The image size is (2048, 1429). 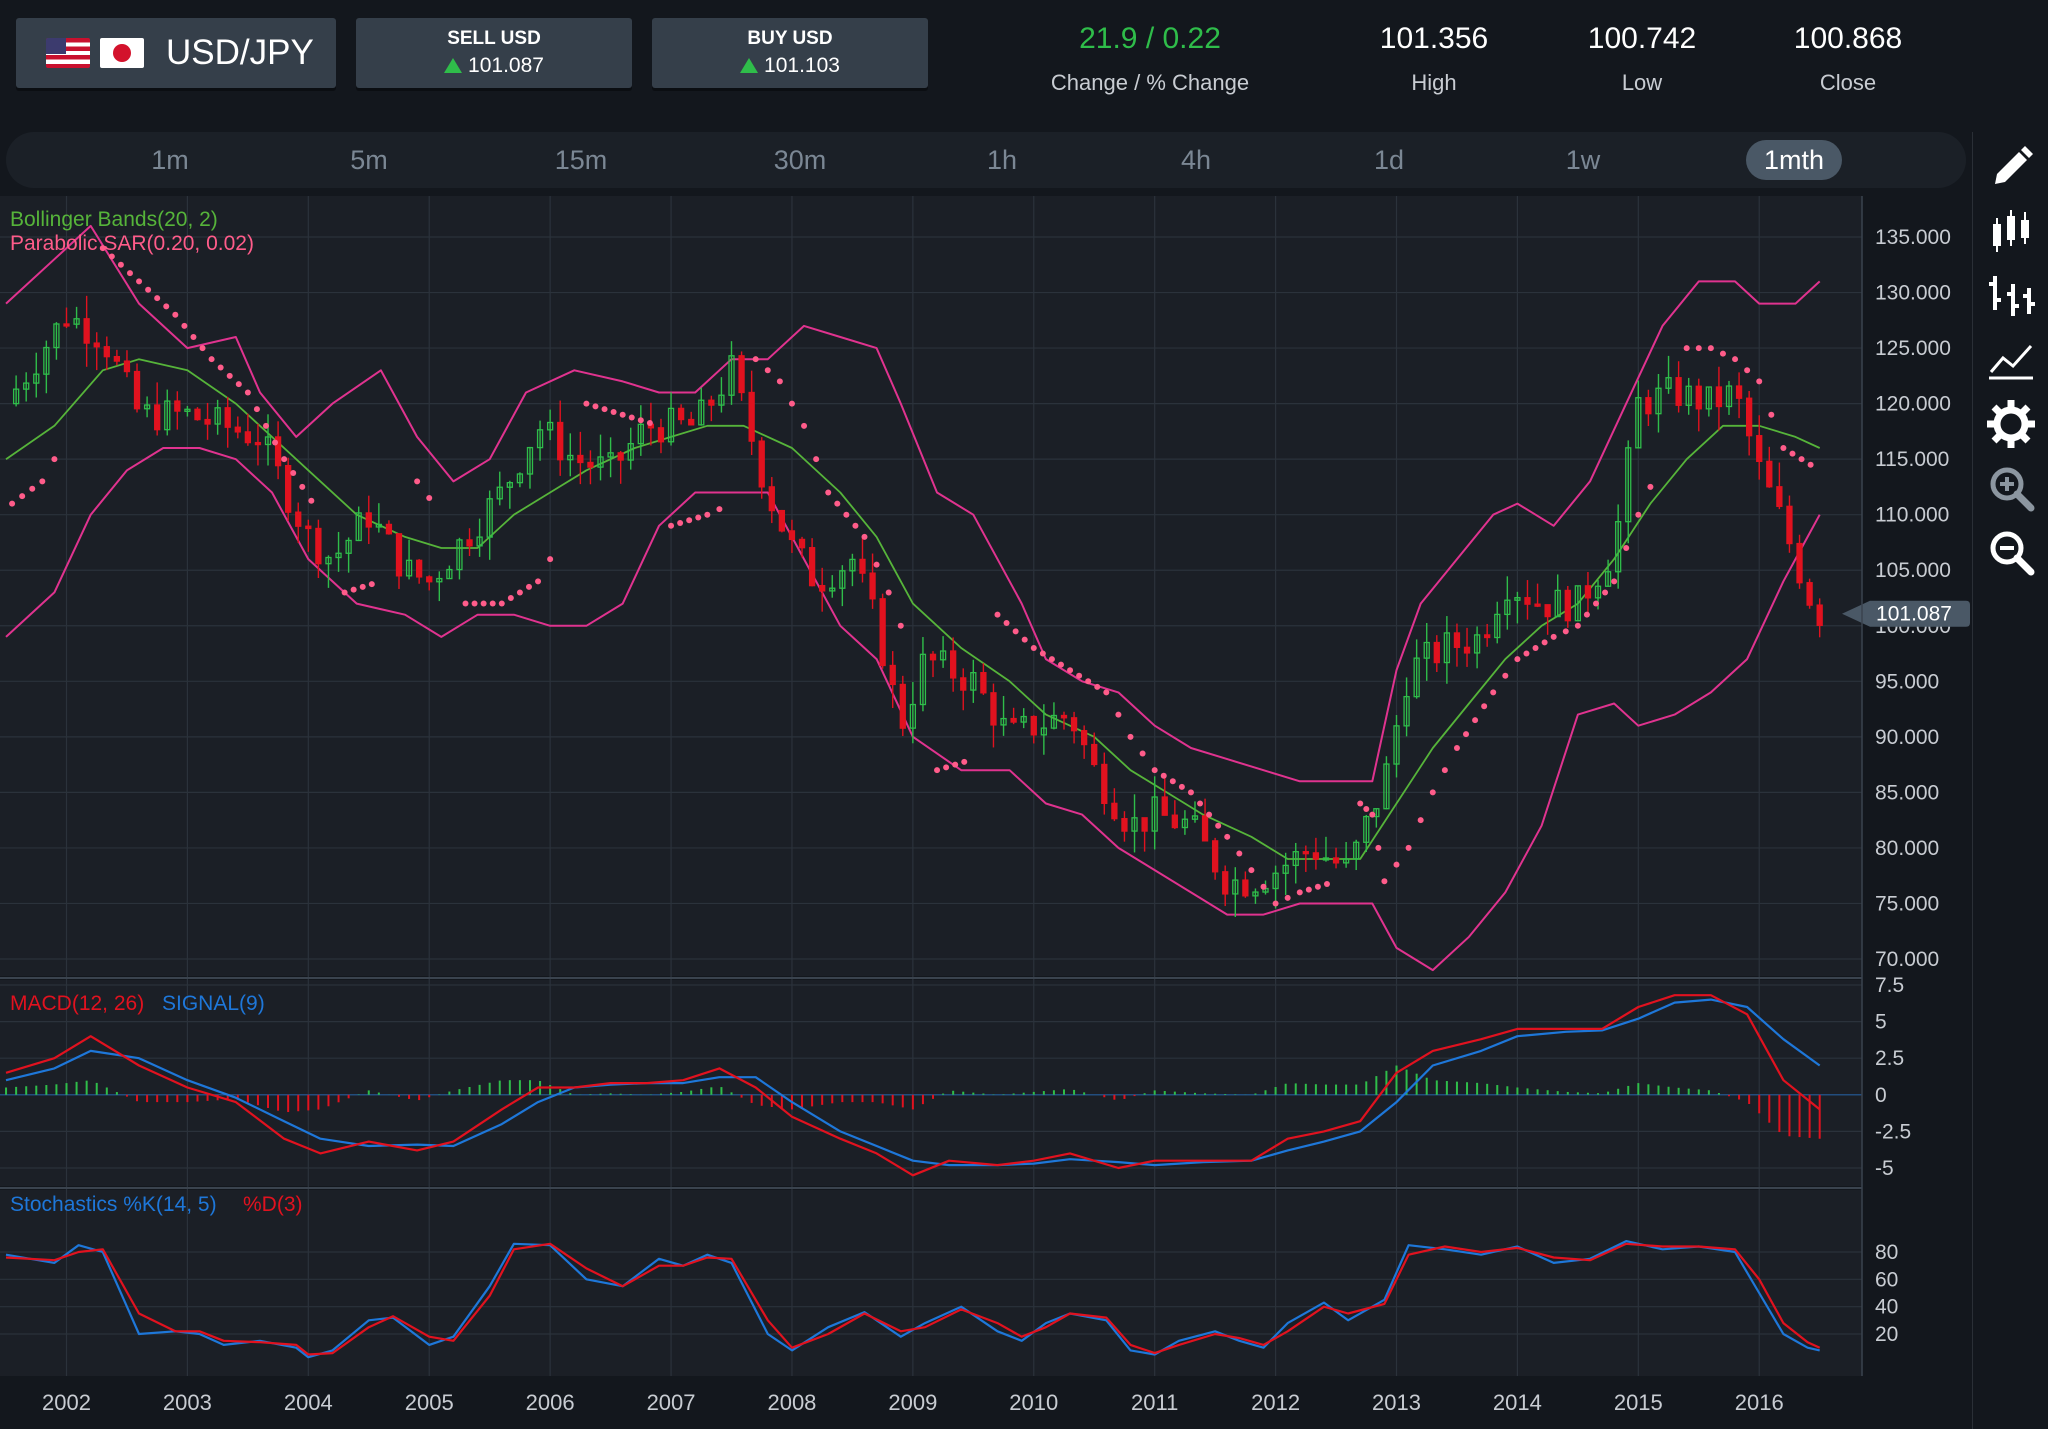 What do you see at coordinates (1794, 160) in the screenshot?
I see `tab-1mth: 1mth` at bounding box center [1794, 160].